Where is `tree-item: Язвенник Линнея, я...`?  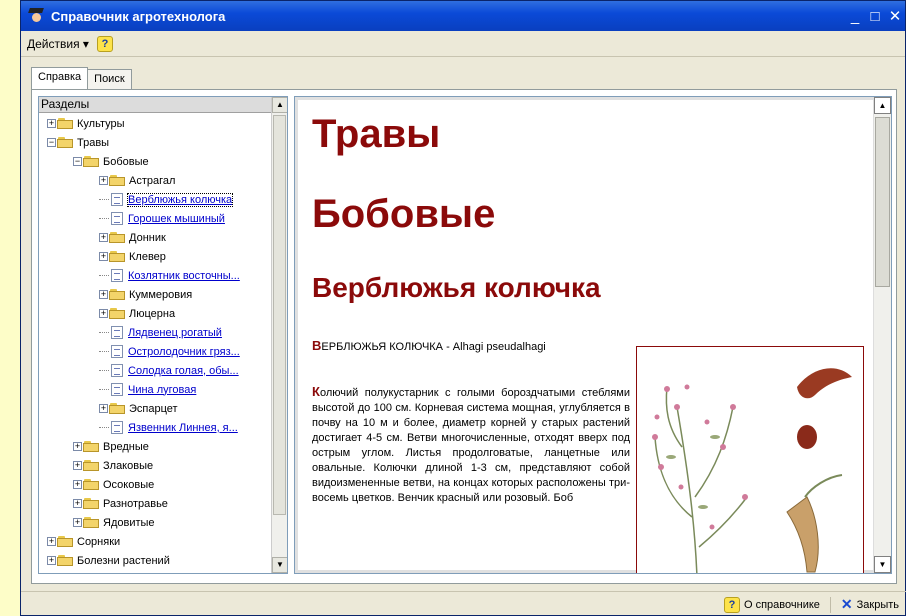 tree-item: Язвенник Линнея, я... is located at coordinates (168, 427).